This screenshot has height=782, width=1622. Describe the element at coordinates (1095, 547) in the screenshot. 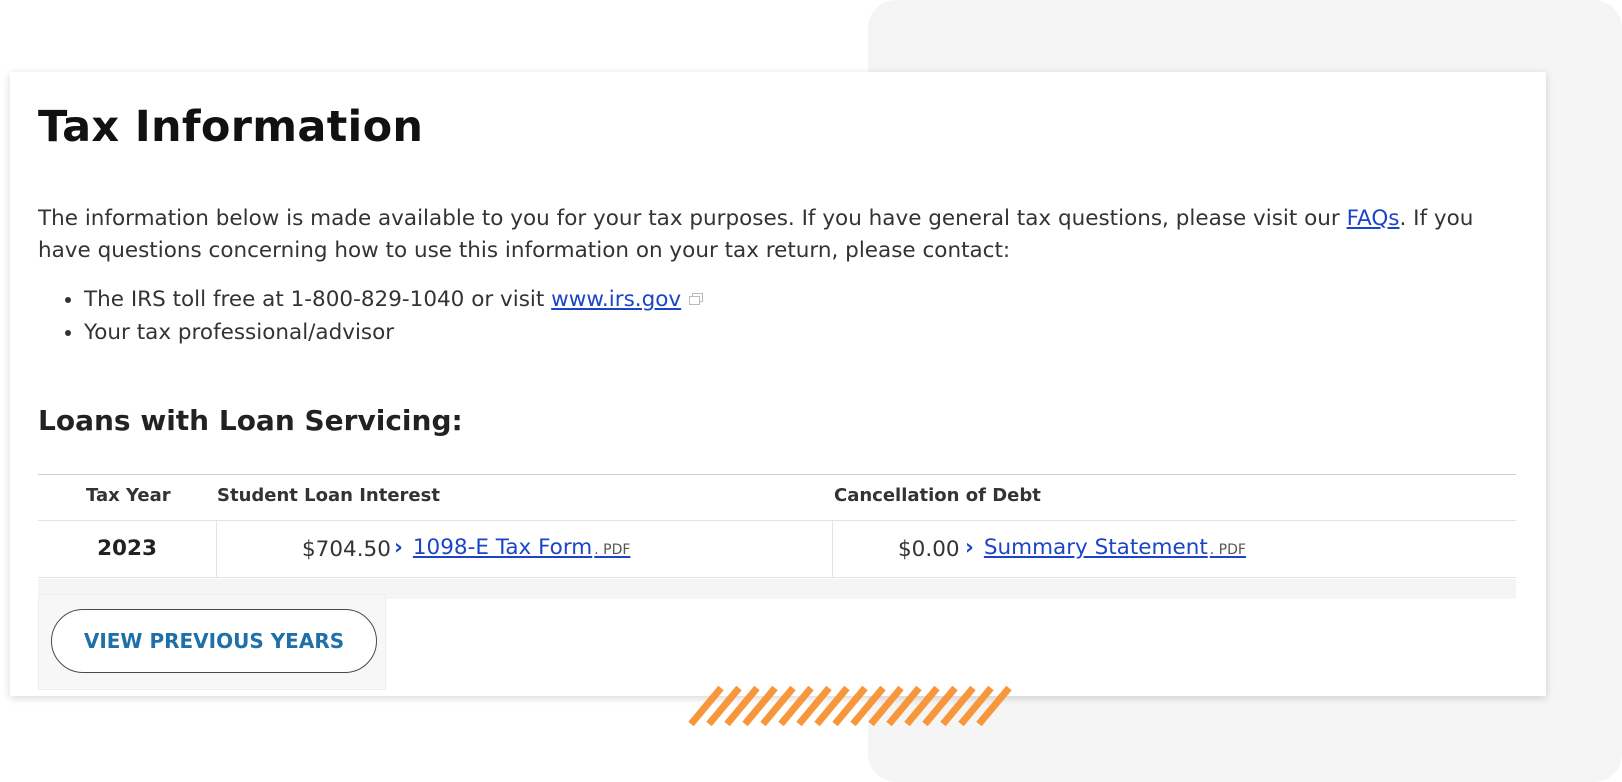

I see `summary-statement-label: Summary Statement` at that location.